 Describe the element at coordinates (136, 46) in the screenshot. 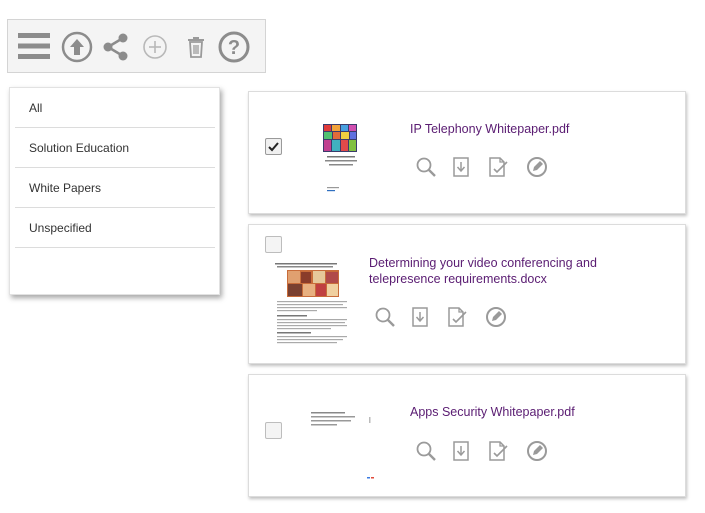

I see `toolbar: ?` at that location.